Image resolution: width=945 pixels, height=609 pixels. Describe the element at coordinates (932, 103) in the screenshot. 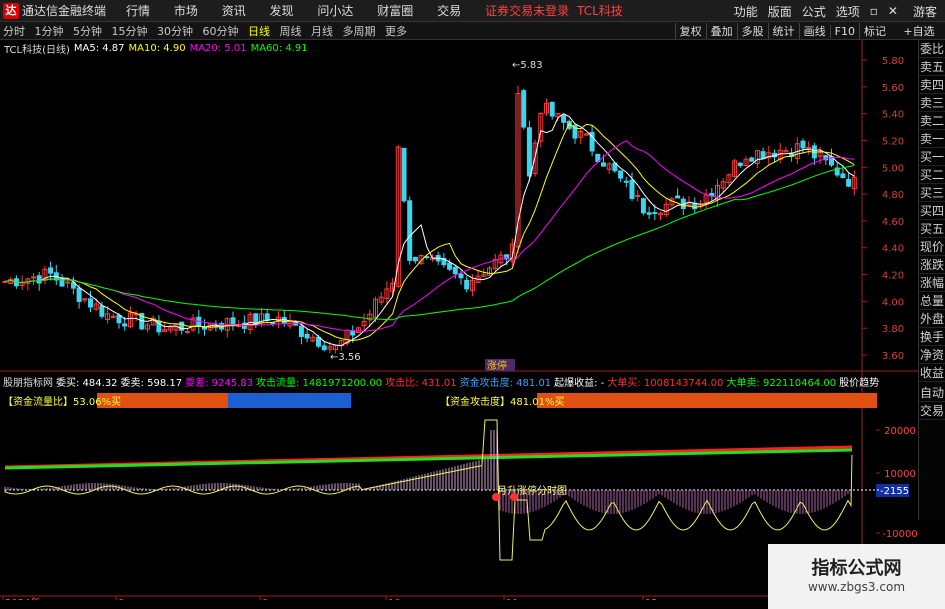

I see `side-item: 卖三` at that location.